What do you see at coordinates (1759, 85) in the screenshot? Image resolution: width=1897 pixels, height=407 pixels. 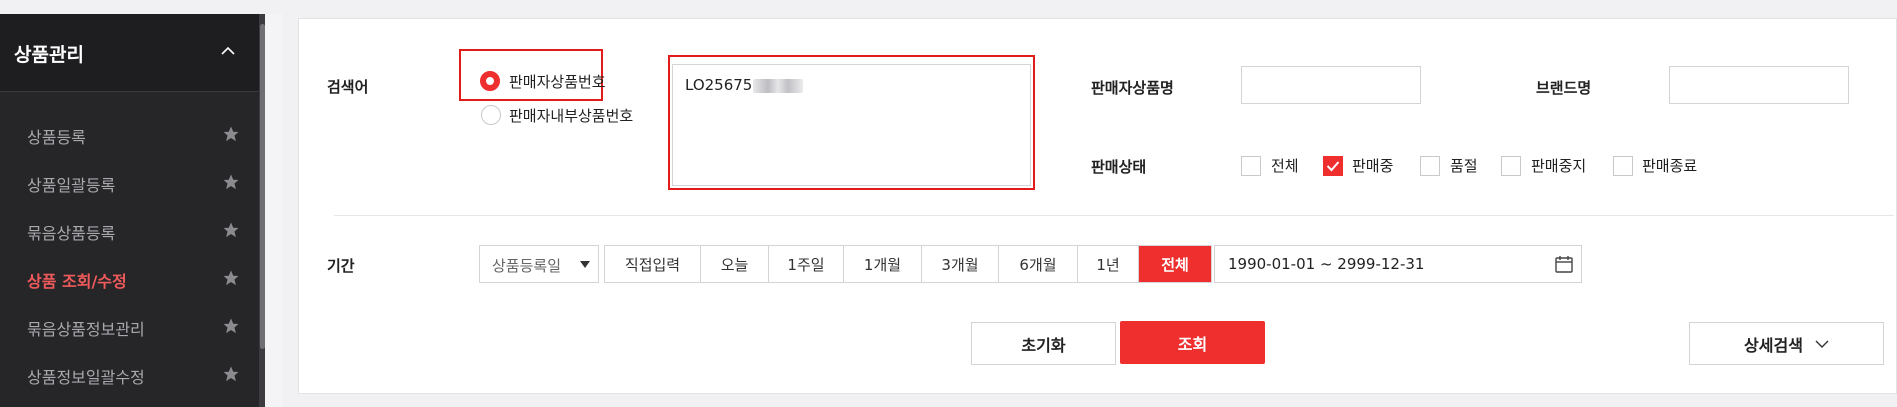 I see `brand-input` at bounding box center [1759, 85].